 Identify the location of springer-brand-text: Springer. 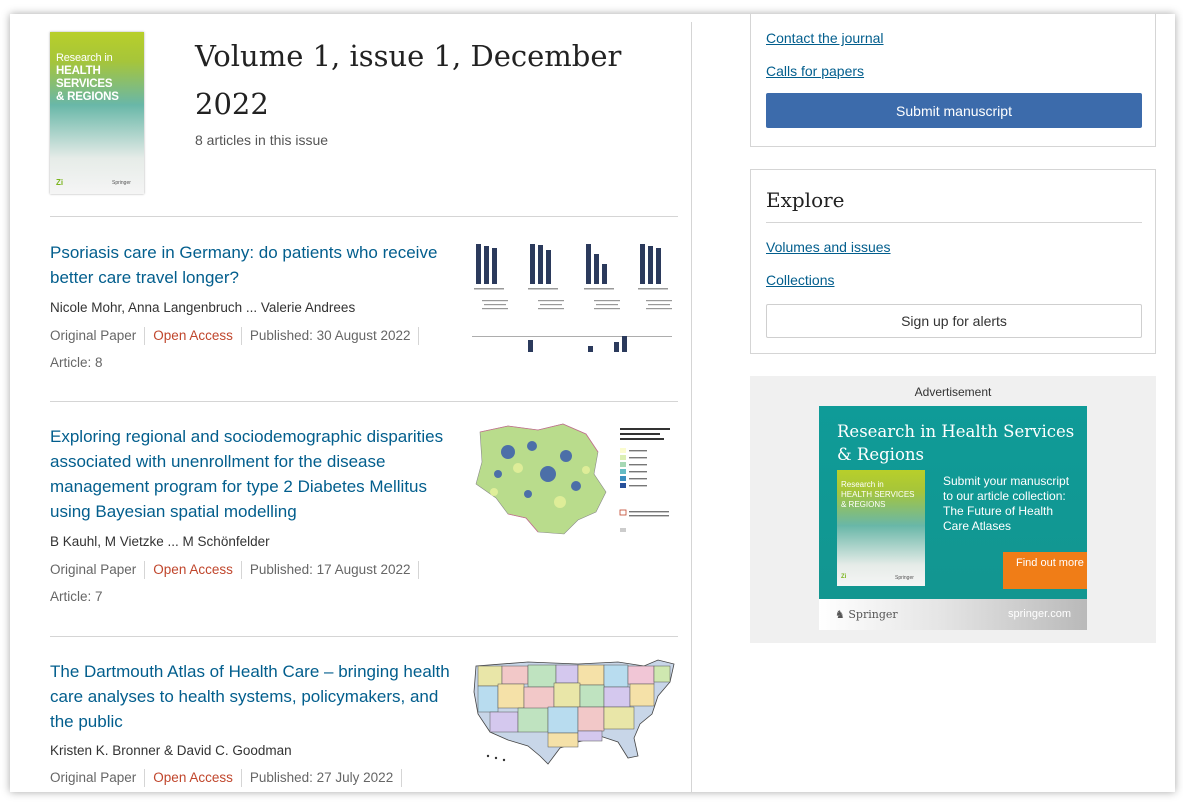
(873, 614).